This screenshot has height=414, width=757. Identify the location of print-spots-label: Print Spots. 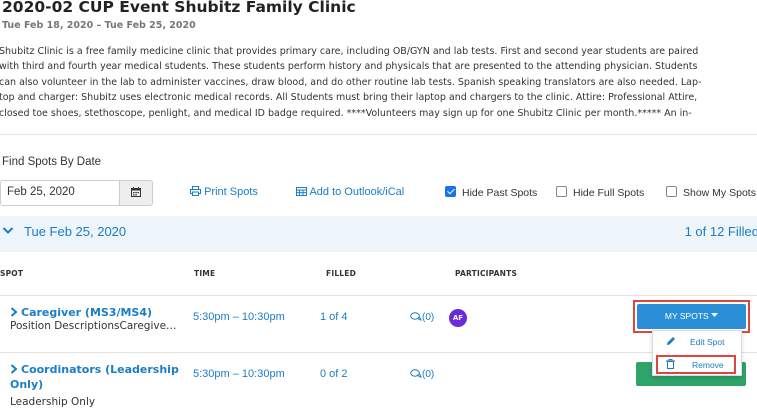
(231, 192).